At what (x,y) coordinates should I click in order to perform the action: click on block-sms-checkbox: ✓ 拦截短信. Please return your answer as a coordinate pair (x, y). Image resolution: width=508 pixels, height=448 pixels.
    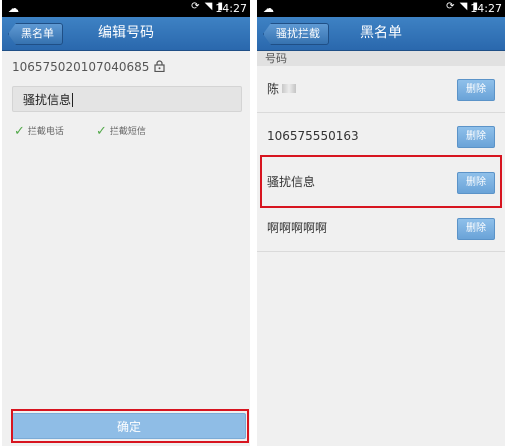
    Looking at the image, I should click on (121, 131).